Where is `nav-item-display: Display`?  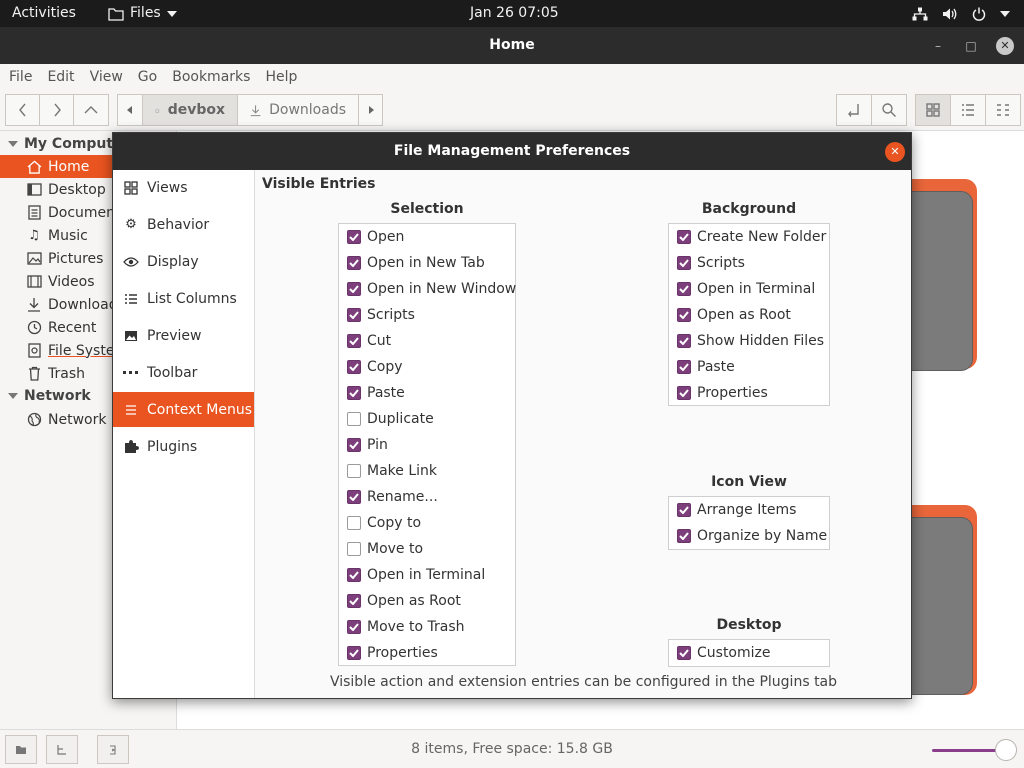 nav-item-display: Display is located at coordinates (183, 261).